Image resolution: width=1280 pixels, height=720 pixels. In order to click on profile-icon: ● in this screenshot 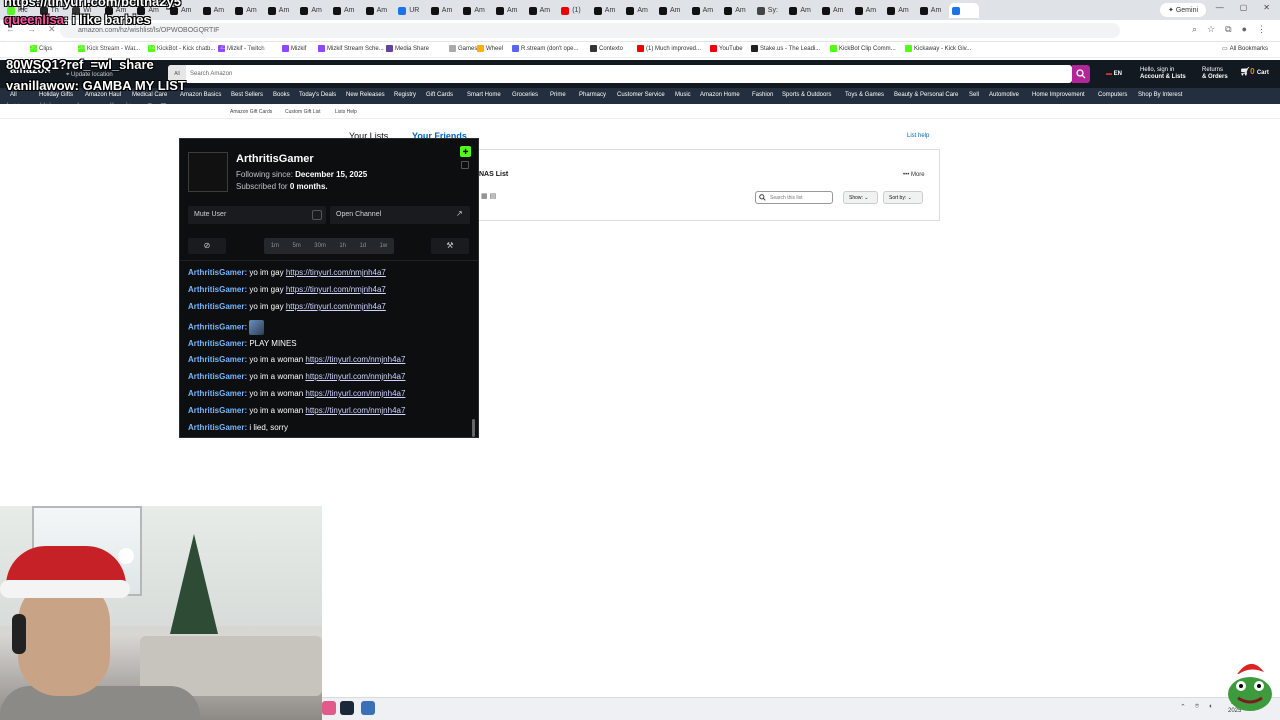, I will do `click(1244, 29)`.